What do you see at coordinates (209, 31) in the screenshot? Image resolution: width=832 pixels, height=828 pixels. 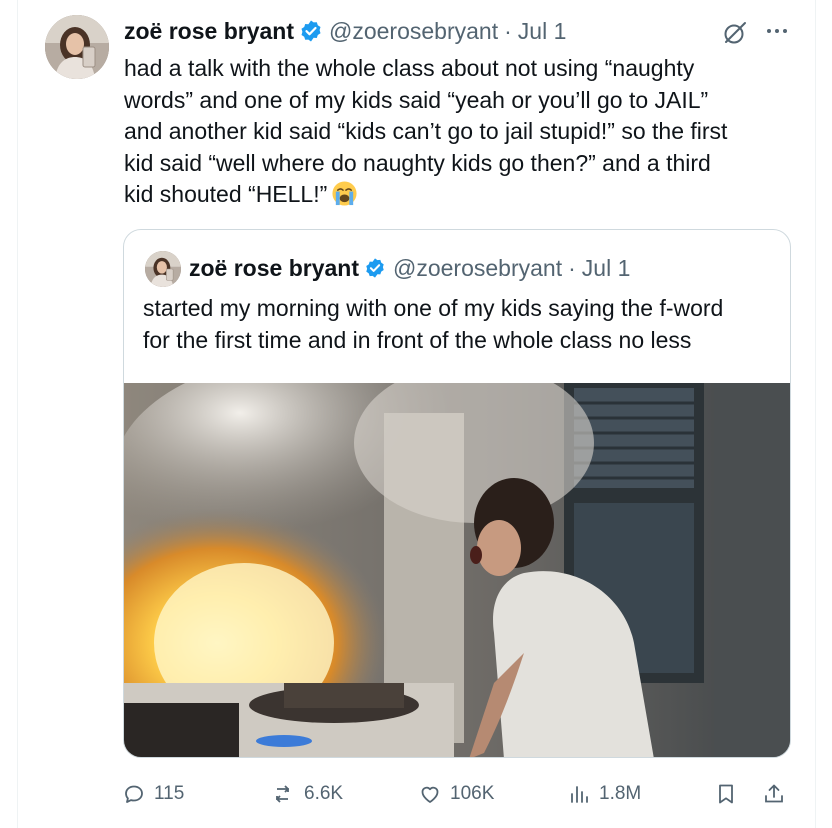 I see `author-display-name: zoë rose bryant` at bounding box center [209, 31].